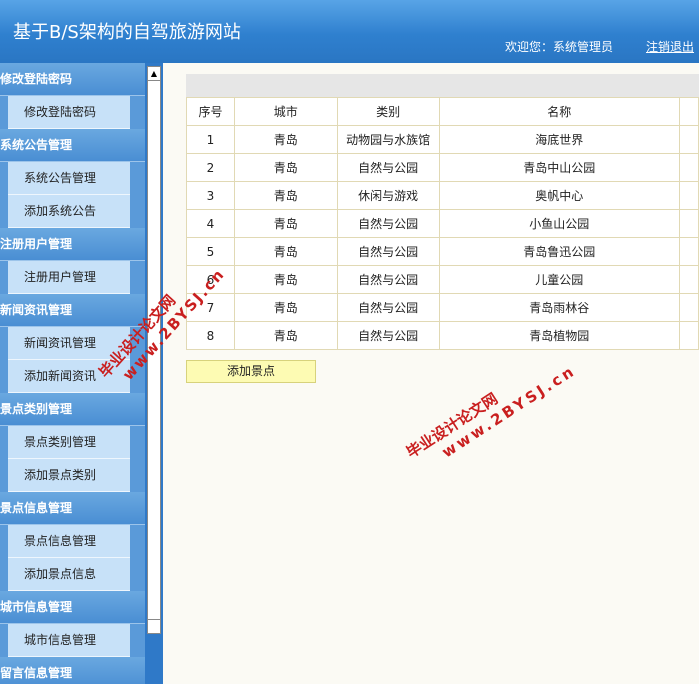  What do you see at coordinates (72, 670) in the screenshot?
I see `sidebar-section-header: 留言信息管理` at bounding box center [72, 670].